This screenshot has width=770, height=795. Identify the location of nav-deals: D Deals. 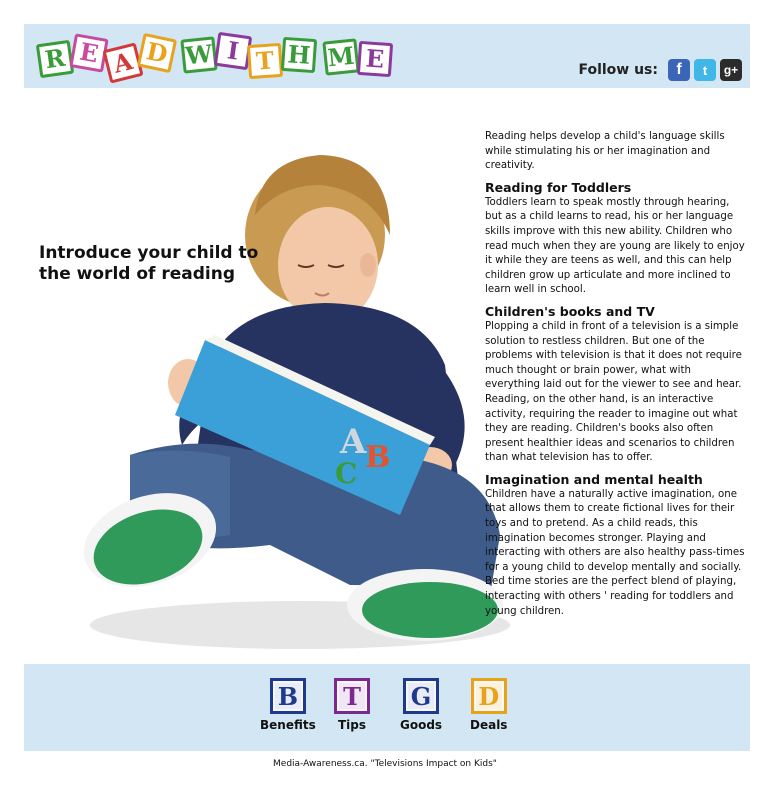
(488, 705).